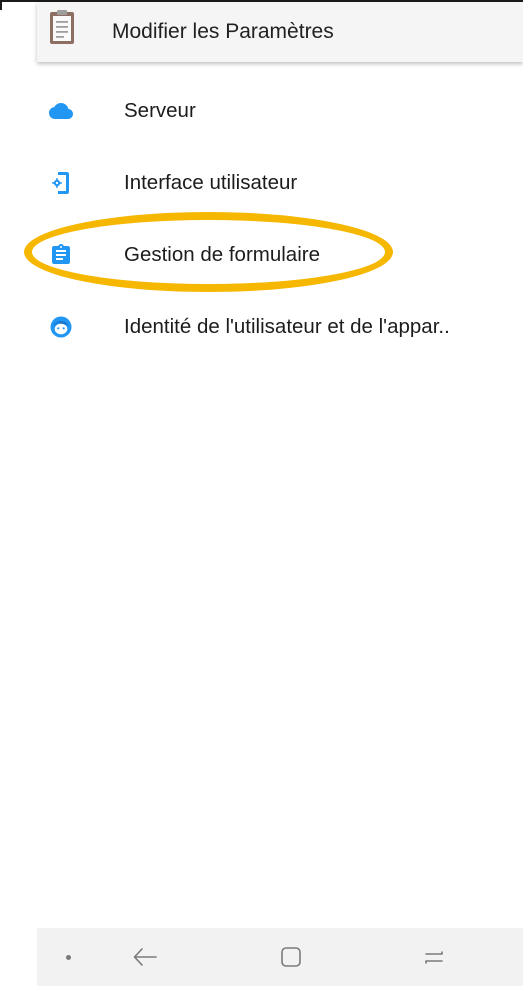 The height and width of the screenshot is (986, 523). I want to click on settings-item-form-management: Gestion de formulaire, so click(280, 255).